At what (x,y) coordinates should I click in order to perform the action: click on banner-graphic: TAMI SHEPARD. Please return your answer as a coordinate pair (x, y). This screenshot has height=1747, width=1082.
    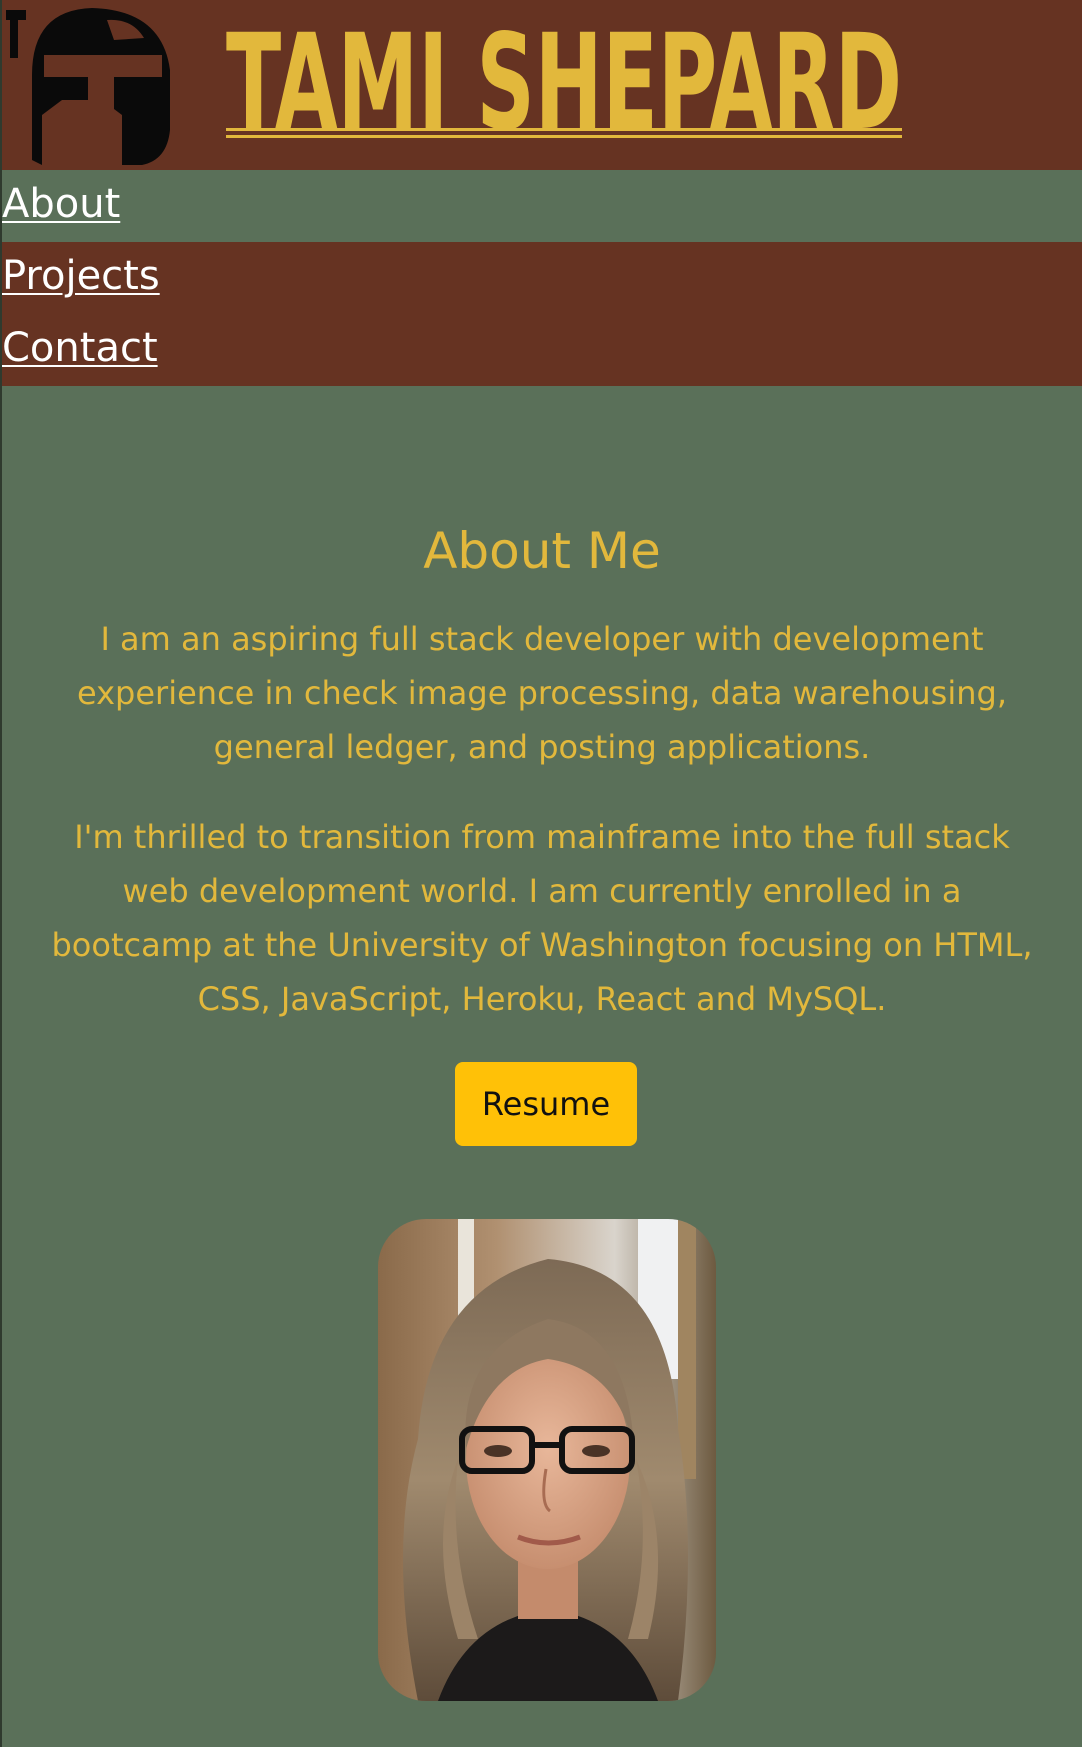
    Looking at the image, I should click on (454, 85).